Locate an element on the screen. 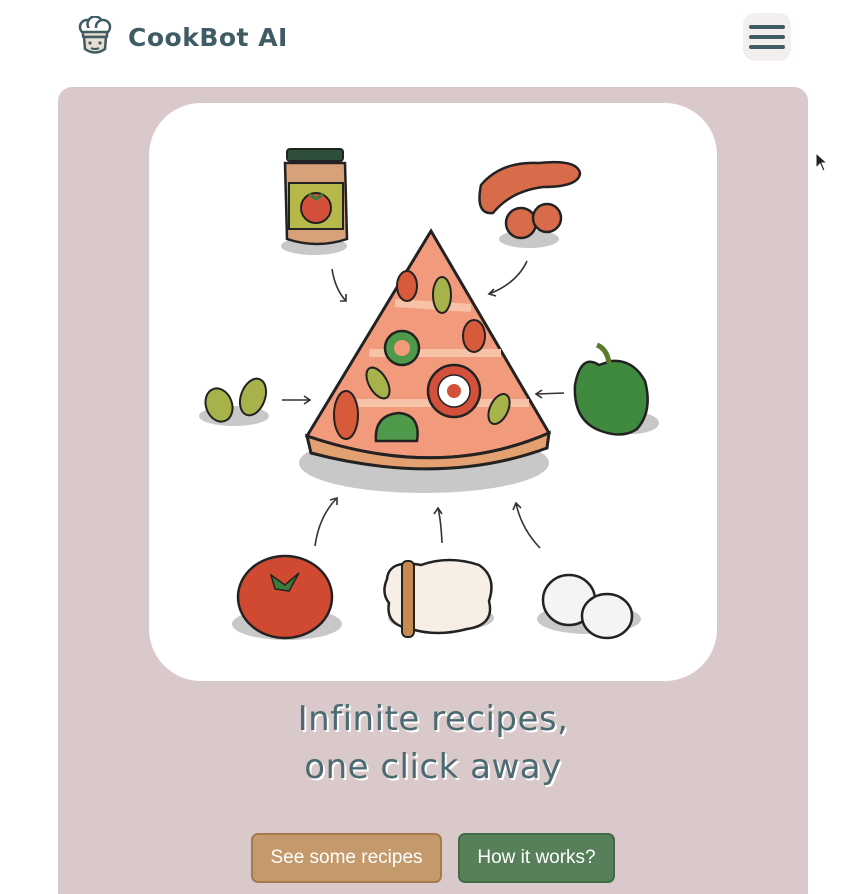  headline-line-1: Infinite recipes, is located at coordinates (433, 719).